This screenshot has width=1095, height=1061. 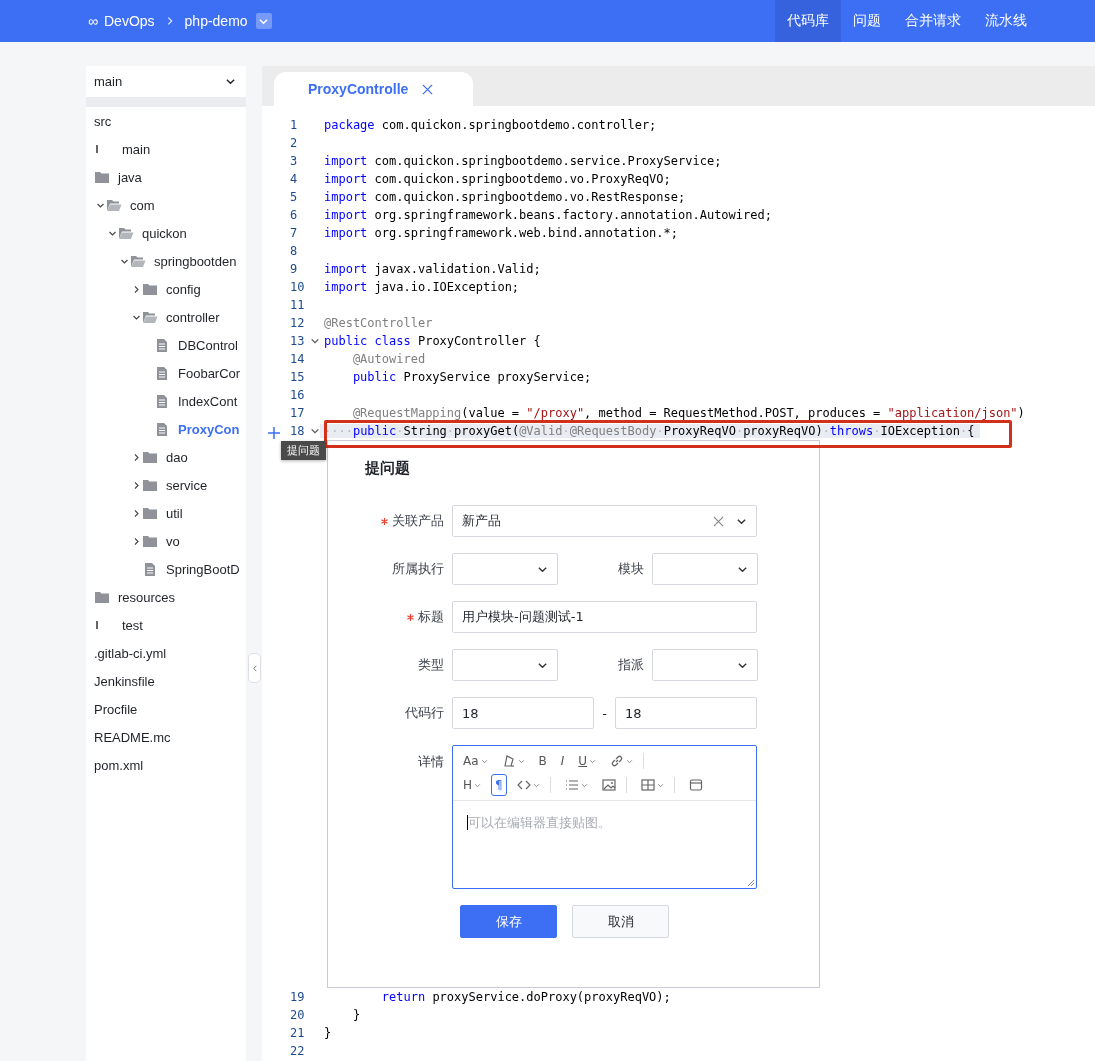 What do you see at coordinates (129, 21) in the screenshot?
I see `breadcrumb-link: DevOps` at bounding box center [129, 21].